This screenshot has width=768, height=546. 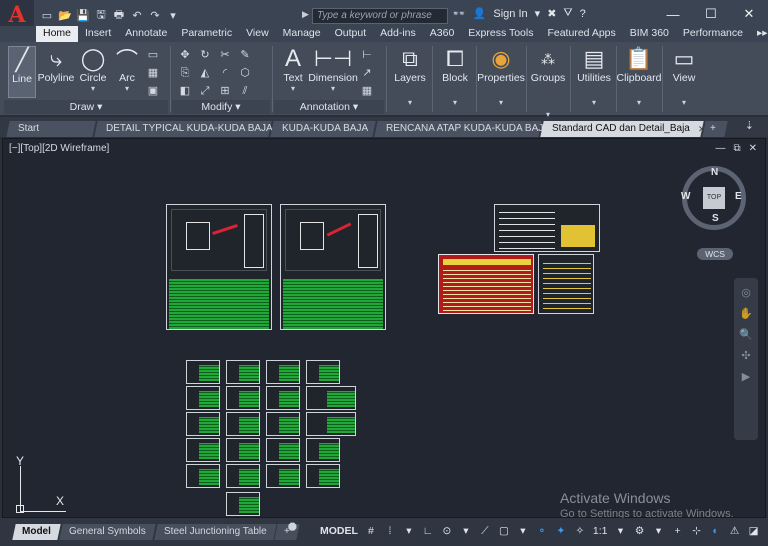 I want to click on layout-tab-general-symbols: General Symbols, so click(x=107, y=532).